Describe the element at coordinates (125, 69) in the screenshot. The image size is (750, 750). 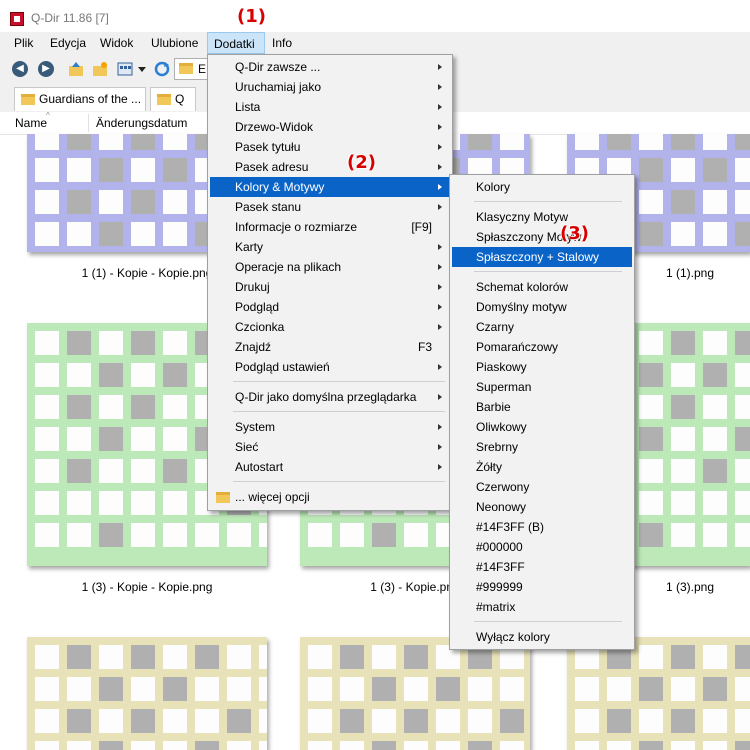
I see `view-mode-icon` at that location.